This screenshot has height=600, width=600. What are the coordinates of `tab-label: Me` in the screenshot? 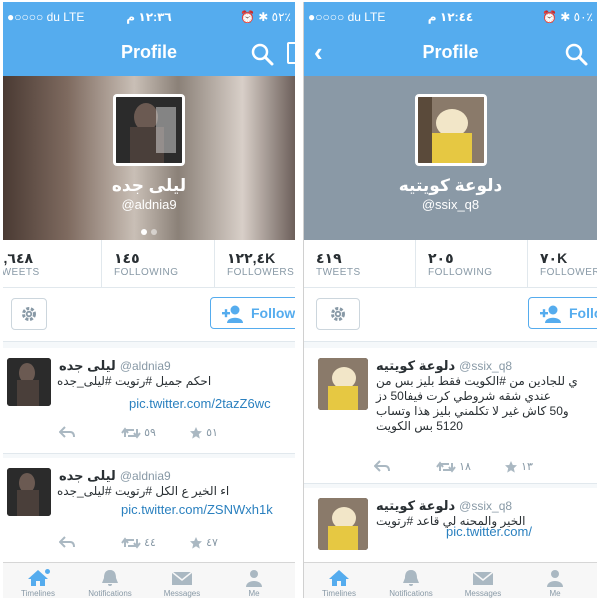 It's located at (254, 593).